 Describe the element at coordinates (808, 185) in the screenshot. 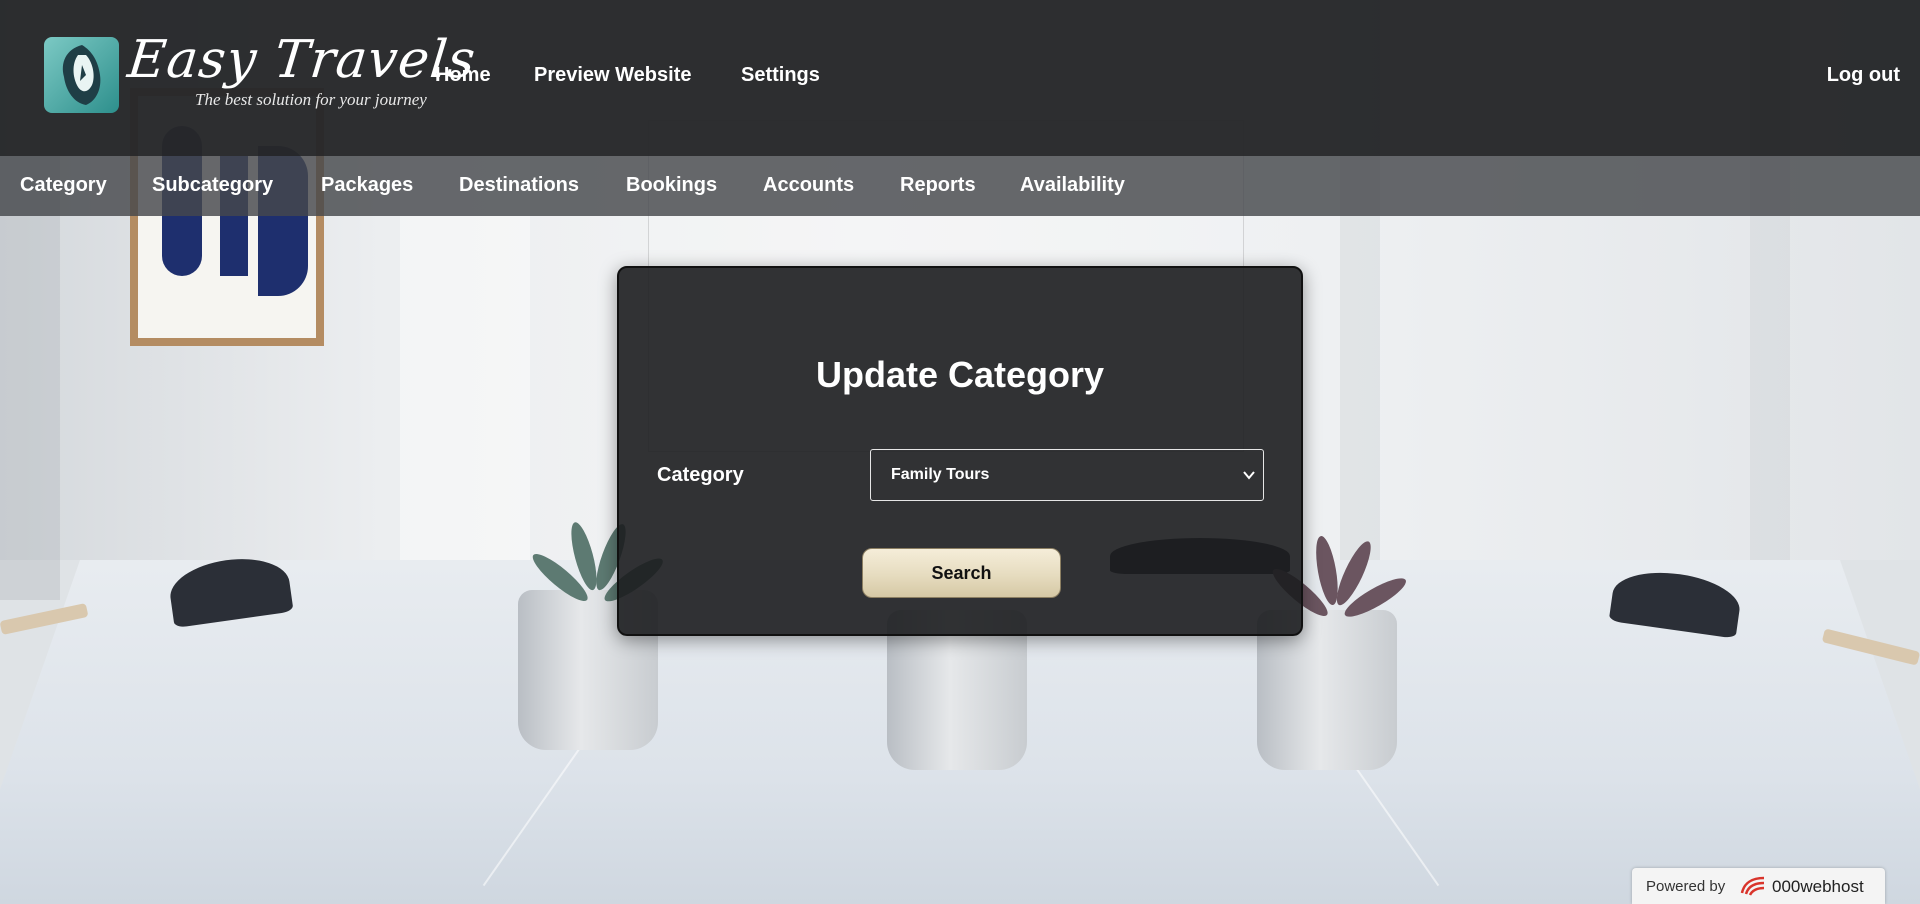

I see `nav-accounts: Accounts` at that location.